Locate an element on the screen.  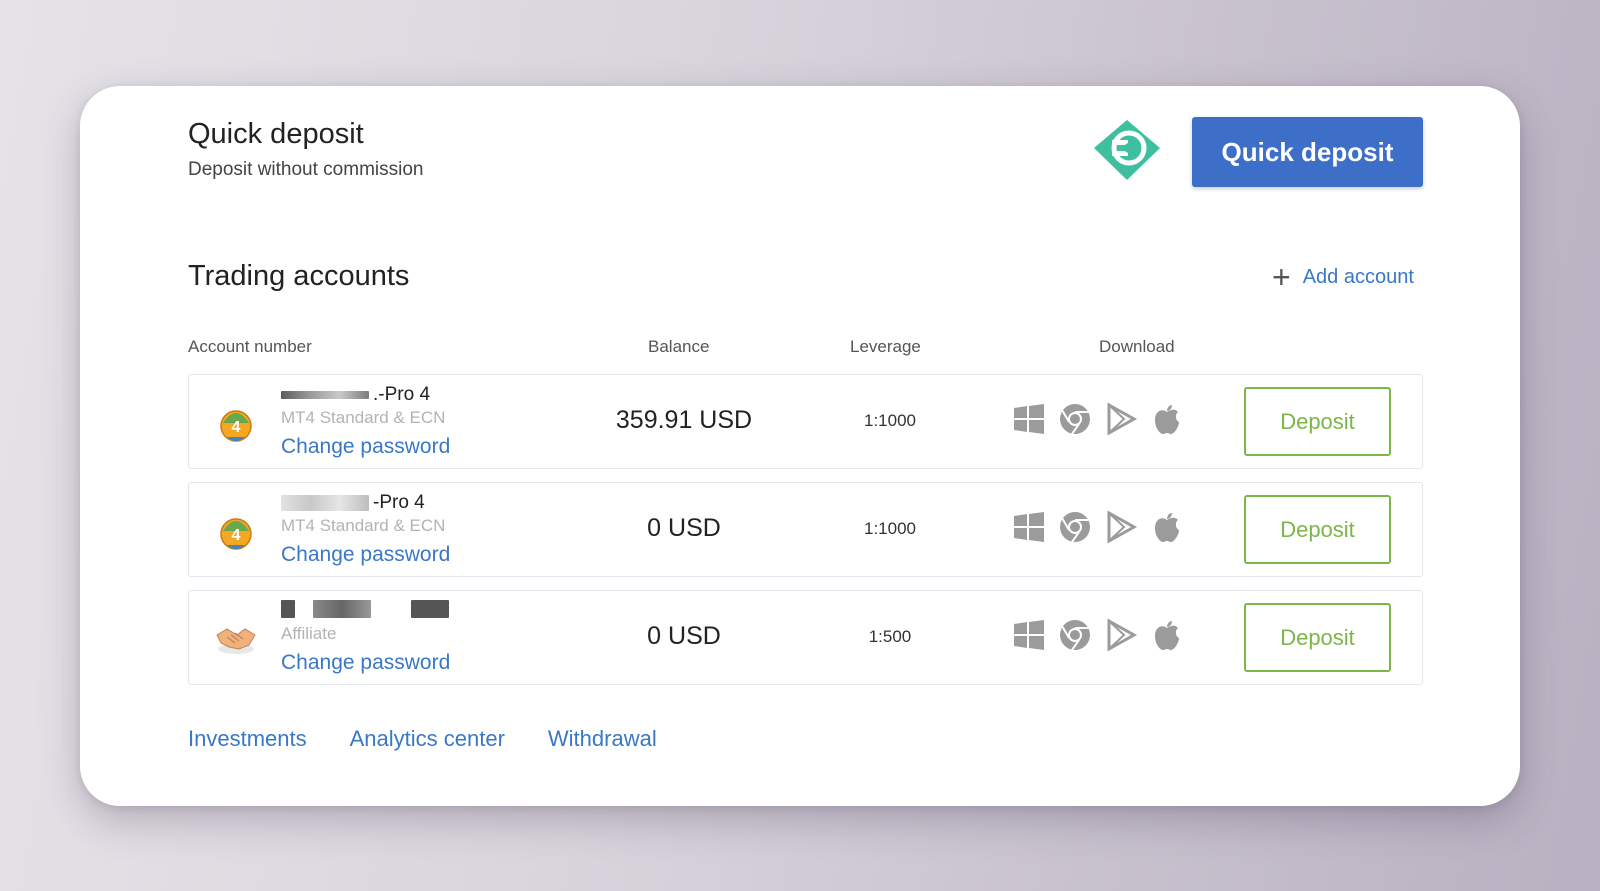
column-header-download: Download is located at coordinates (1137, 346).